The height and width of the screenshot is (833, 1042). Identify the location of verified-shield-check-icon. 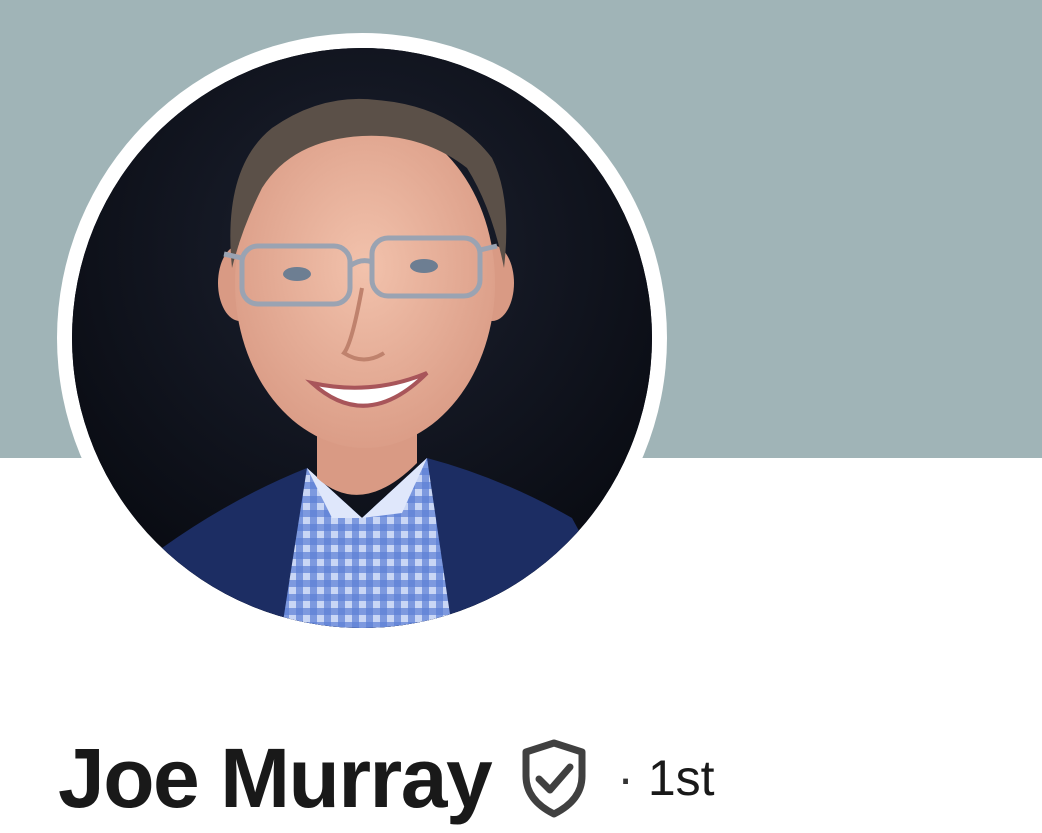
(554, 778).